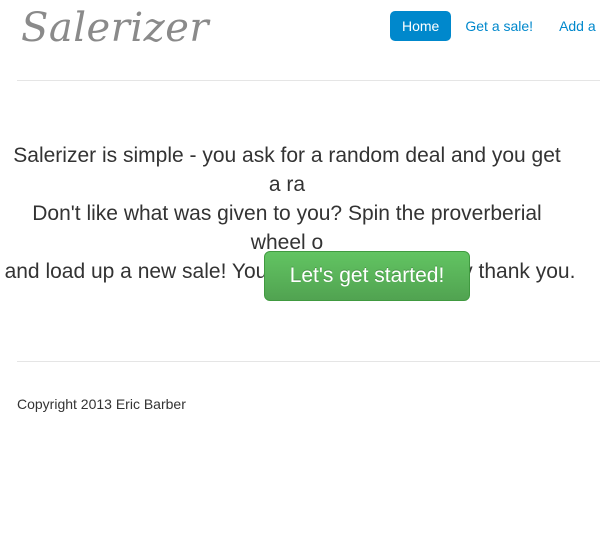 This screenshot has height=550, width=600. Describe the element at coordinates (367, 276) in the screenshot. I see `get-started-button: Let's get started!` at that location.